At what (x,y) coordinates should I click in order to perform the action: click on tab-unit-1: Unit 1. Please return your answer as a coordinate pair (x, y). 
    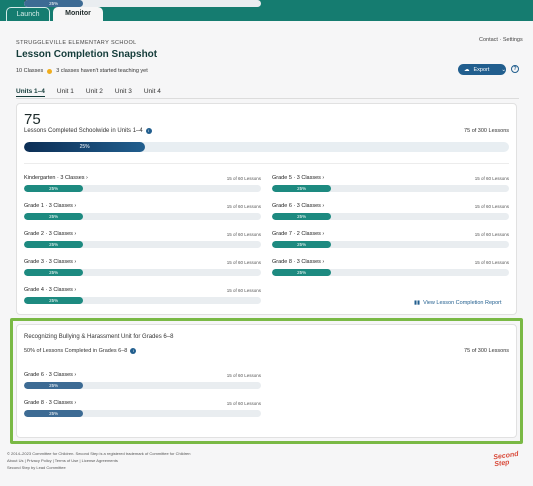
    Looking at the image, I should click on (65, 92).